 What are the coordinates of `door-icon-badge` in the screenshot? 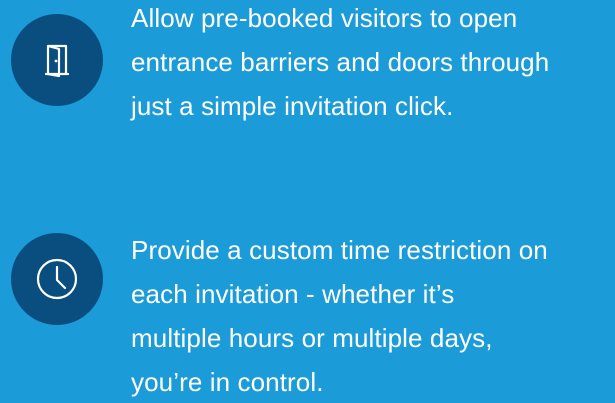 It's located at (57, 60).